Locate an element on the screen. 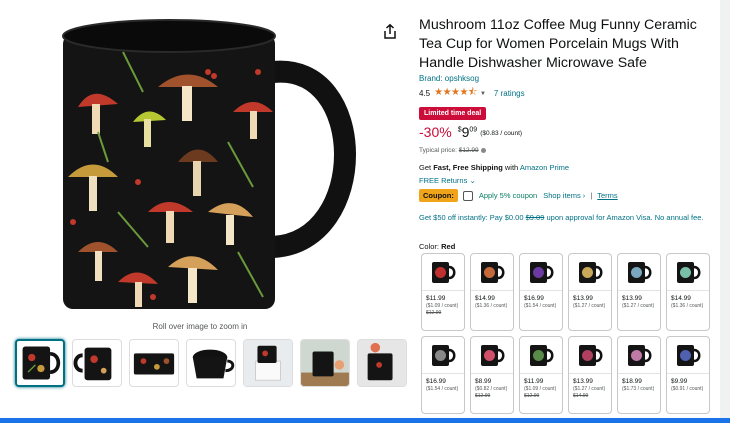  ratings-count-link: 7 ratings is located at coordinates (509, 93).